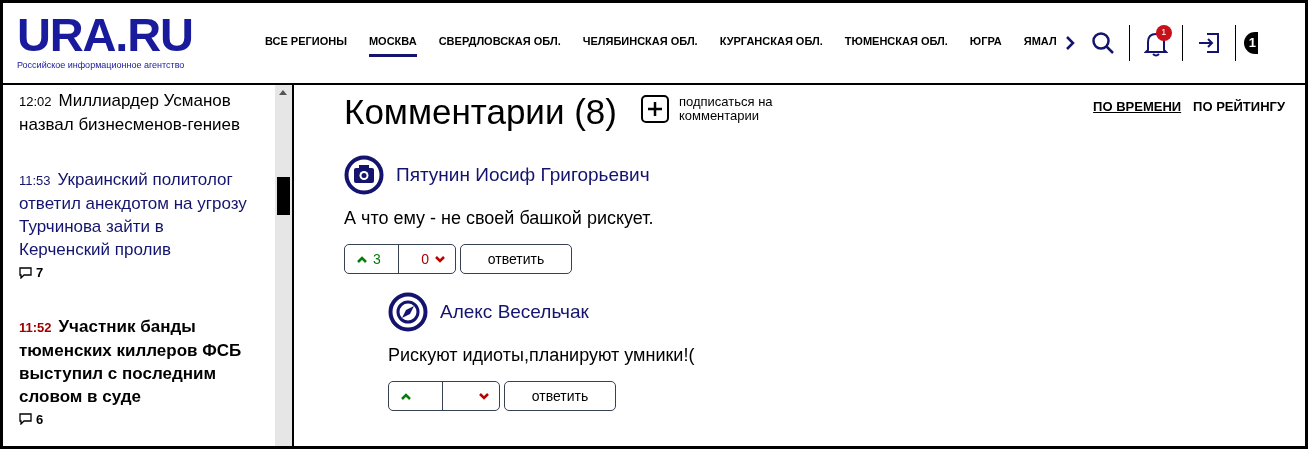 This screenshot has width=1308, height=449. Describe the element at coordinates (427, 259) in the screenshot. I see `downvote-button: 0` at that location.